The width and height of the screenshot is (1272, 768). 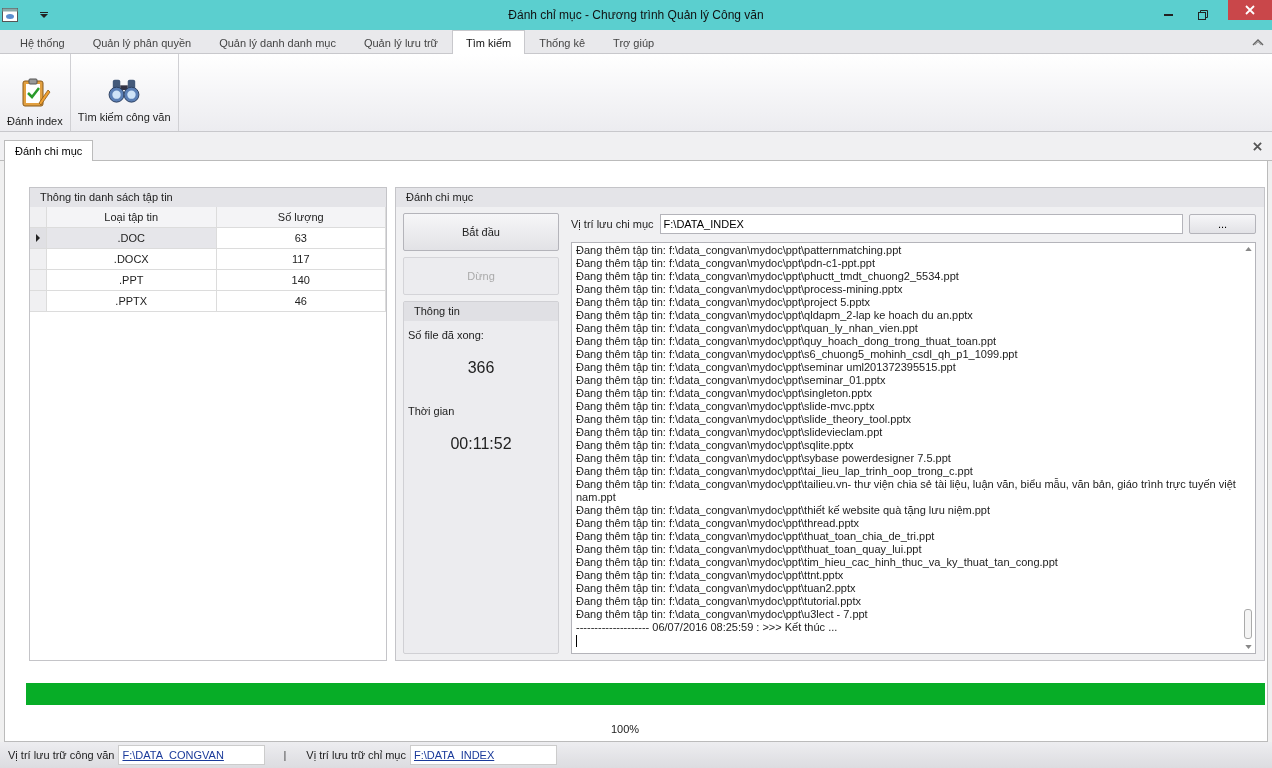 What do you see at coordinates (132, 301) in the screenshot?
I see `table-cell: .PPTX` at bounding box center [132, 301].